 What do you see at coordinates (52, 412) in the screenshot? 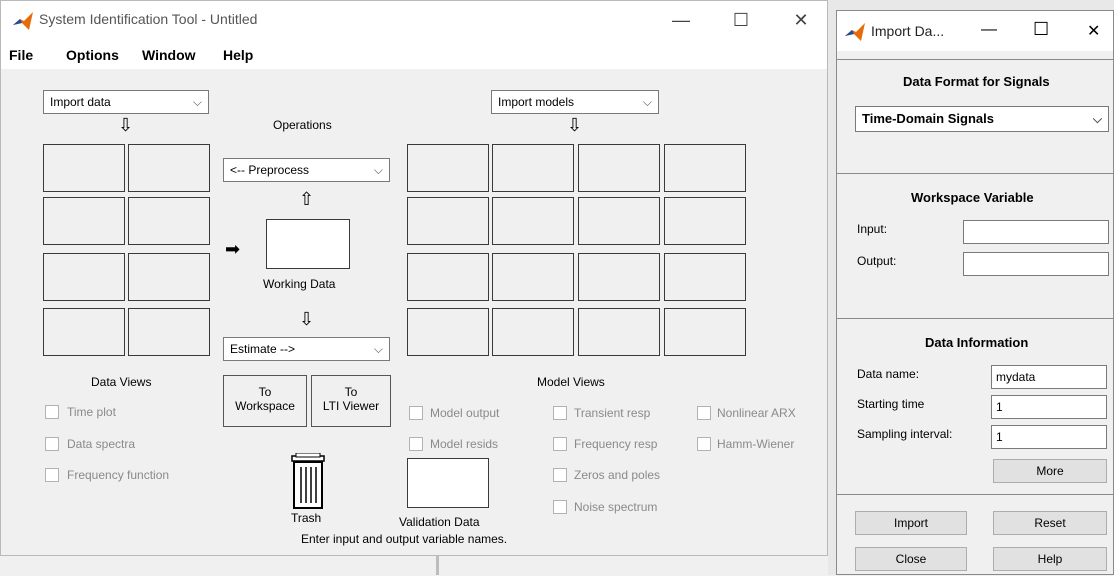
I see `time-plot-checkbox` at bounding box center [52, 412].